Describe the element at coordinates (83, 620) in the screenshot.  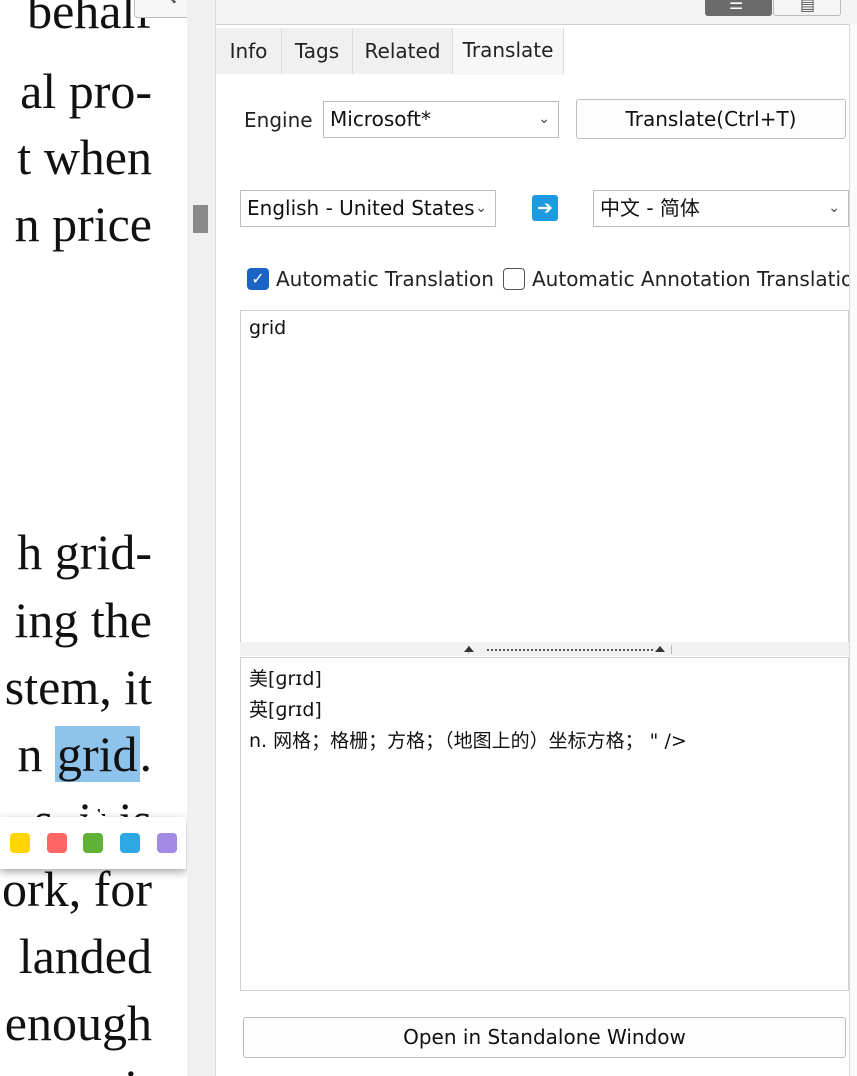
I see `pdf-text-line: ing the` at that location.